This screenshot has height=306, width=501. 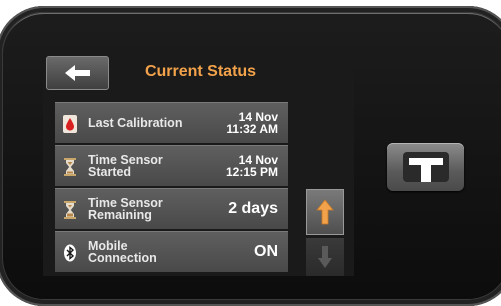 I want to click on scroll-down-button, so click(x=325, y=257).